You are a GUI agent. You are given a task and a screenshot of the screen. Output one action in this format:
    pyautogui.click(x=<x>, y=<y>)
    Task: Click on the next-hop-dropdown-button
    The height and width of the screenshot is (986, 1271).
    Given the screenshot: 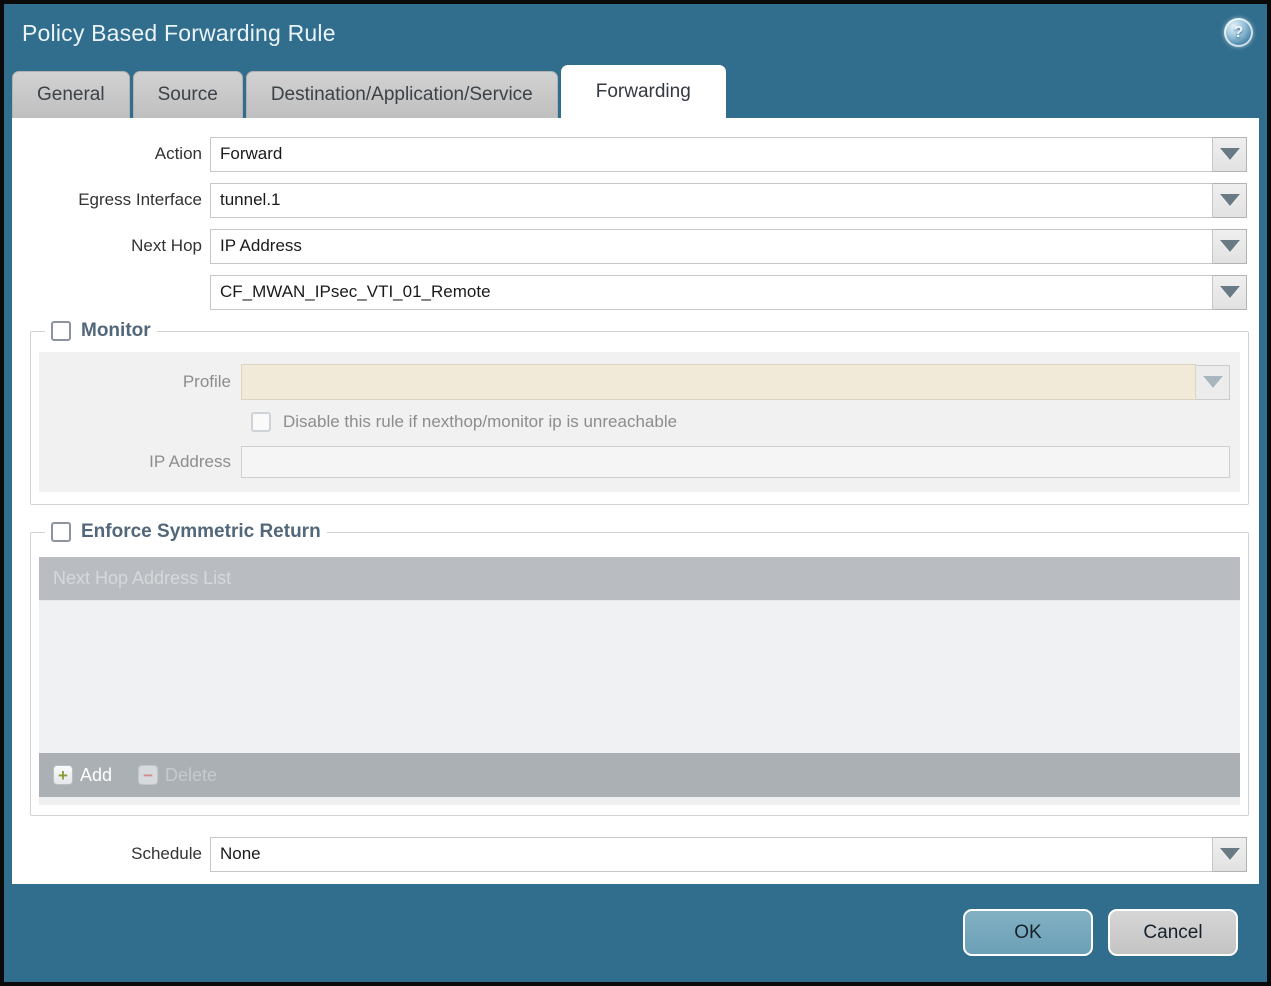 What is the action you would take?
    pyautogui.click(x=1230, y=246)
    